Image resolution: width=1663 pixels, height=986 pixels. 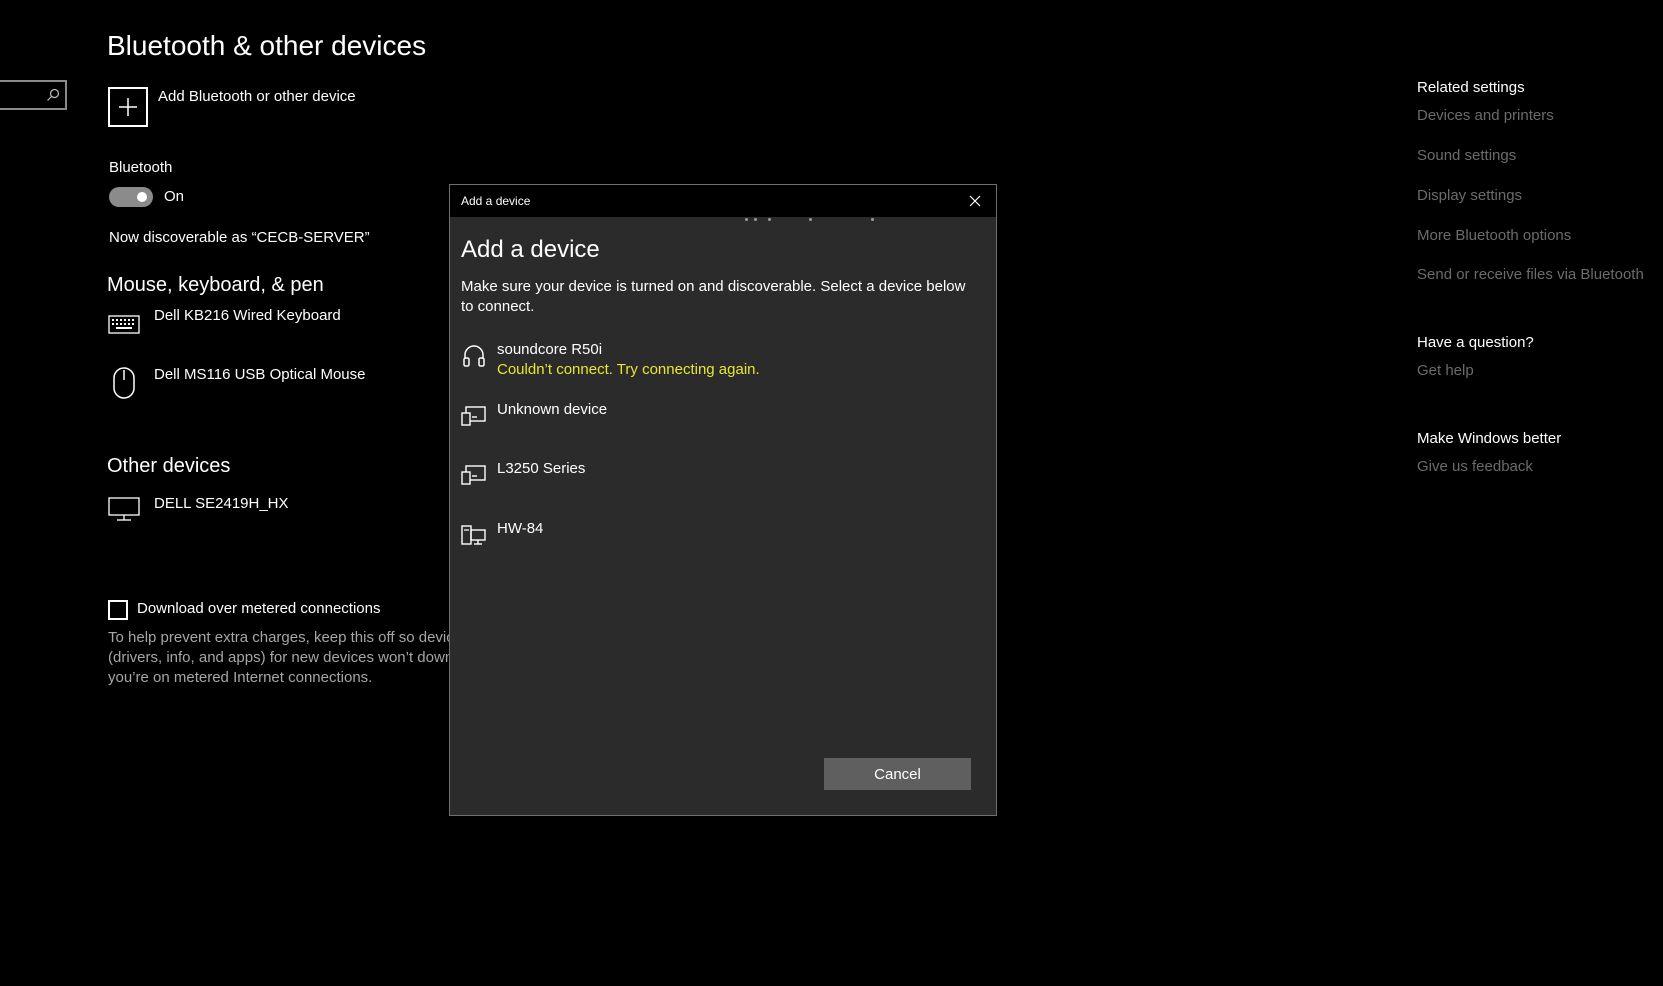 I want to click on link-display-settings: Display settings, so click(x=1469, y=195).